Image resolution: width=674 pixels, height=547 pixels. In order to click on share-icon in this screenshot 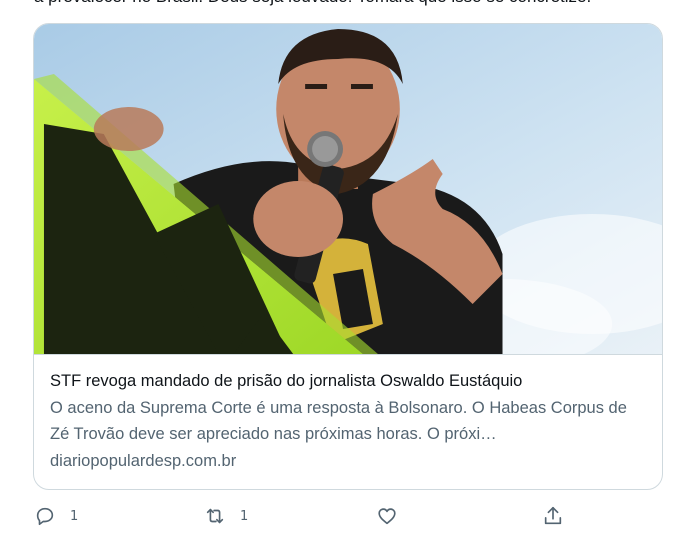, I will do `click(553, 515)`.